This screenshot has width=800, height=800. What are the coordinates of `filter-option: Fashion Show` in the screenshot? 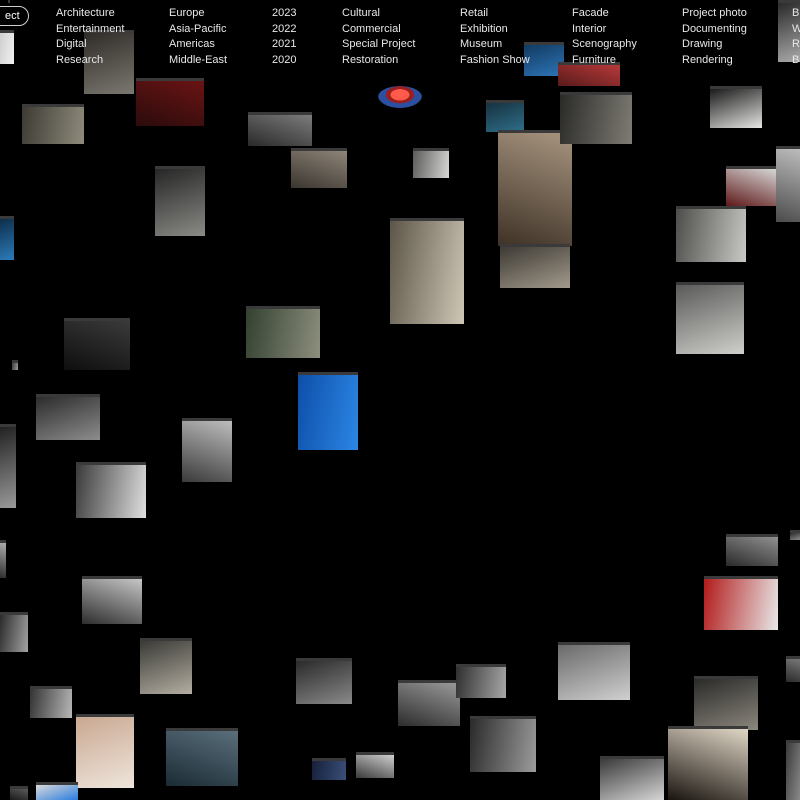 It's located at (495, 61).